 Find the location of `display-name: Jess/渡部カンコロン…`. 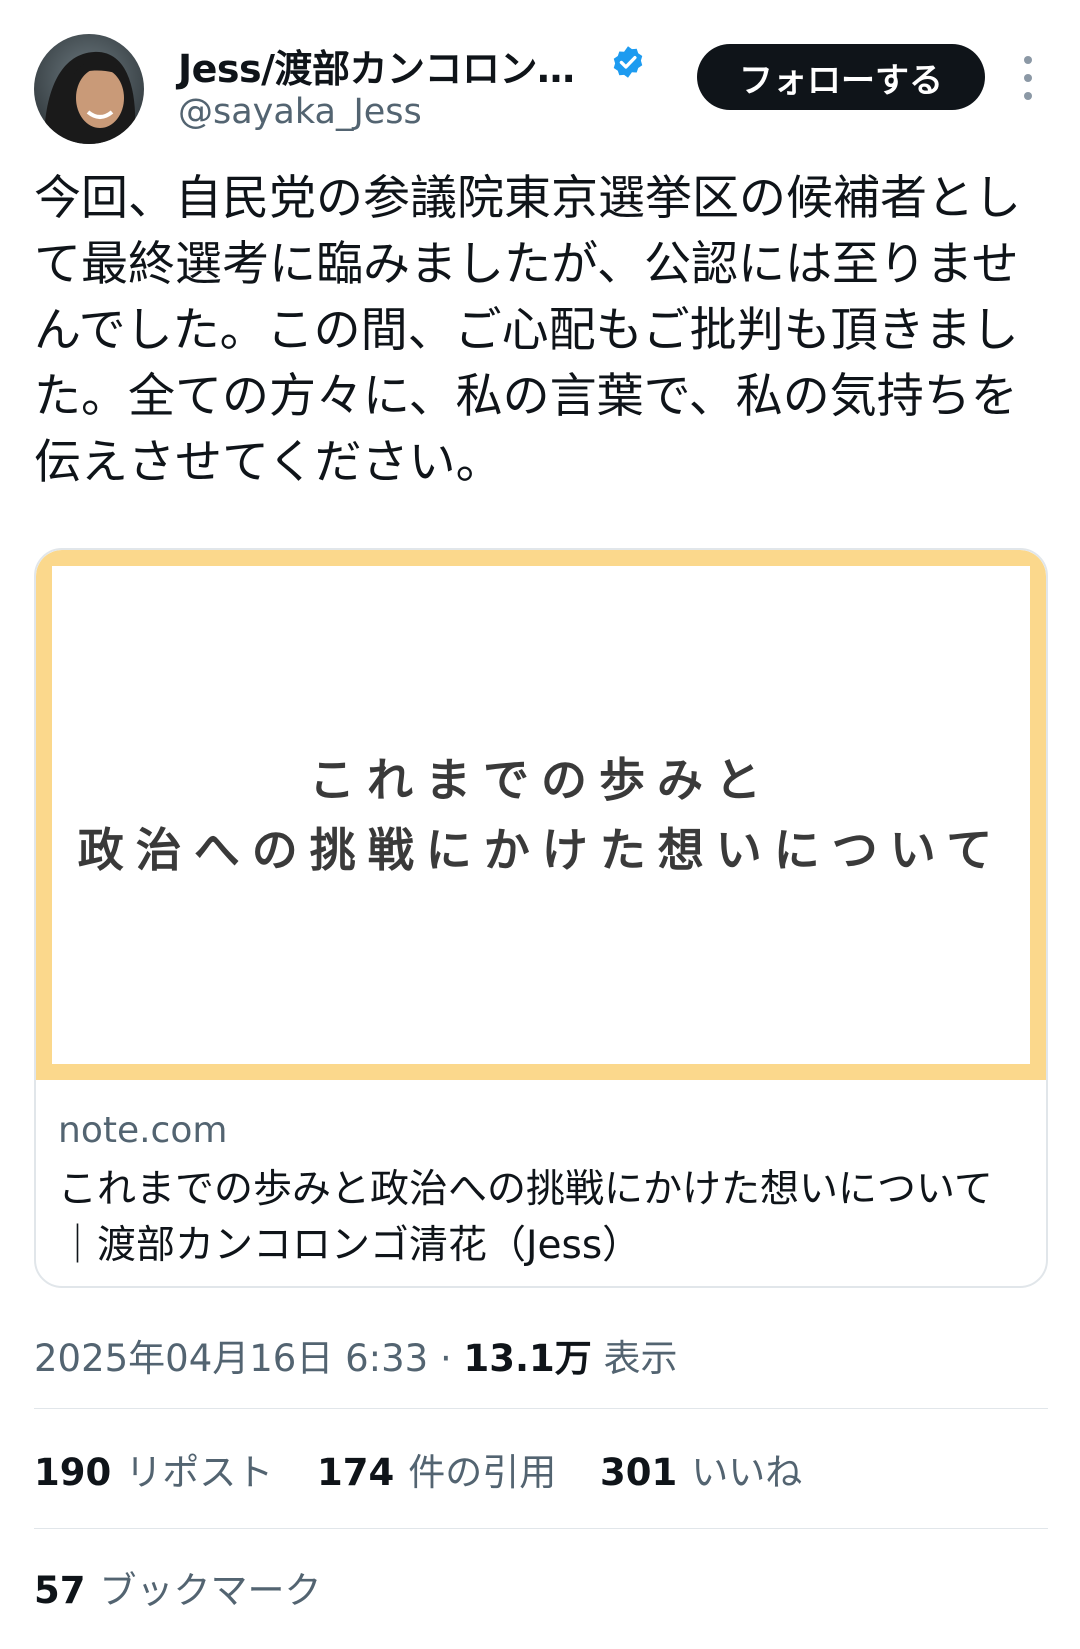

display-name: Jess/渡部カンコロン… is located at coordinates (376, 65).